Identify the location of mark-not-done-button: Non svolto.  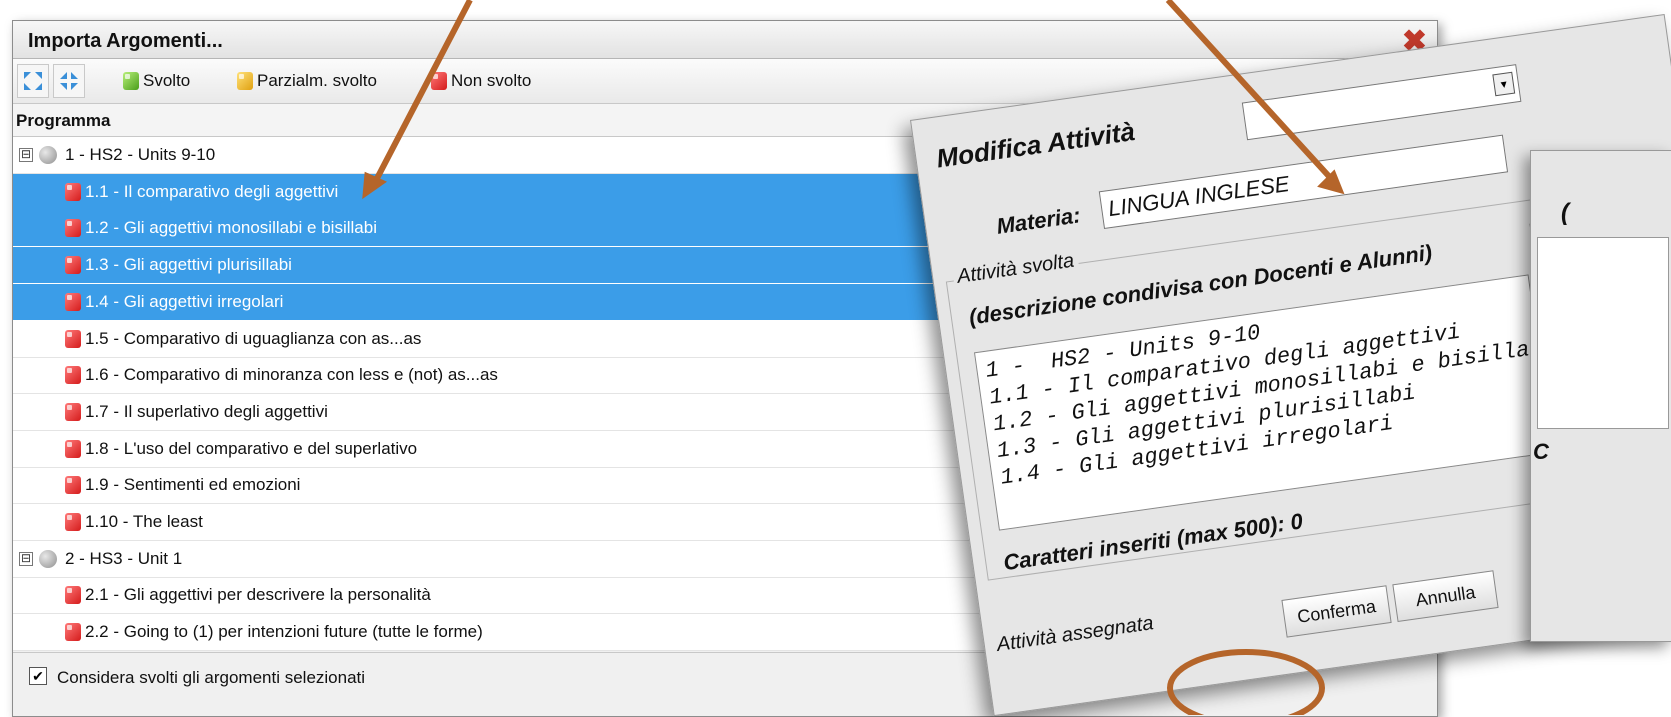
(481, 81).